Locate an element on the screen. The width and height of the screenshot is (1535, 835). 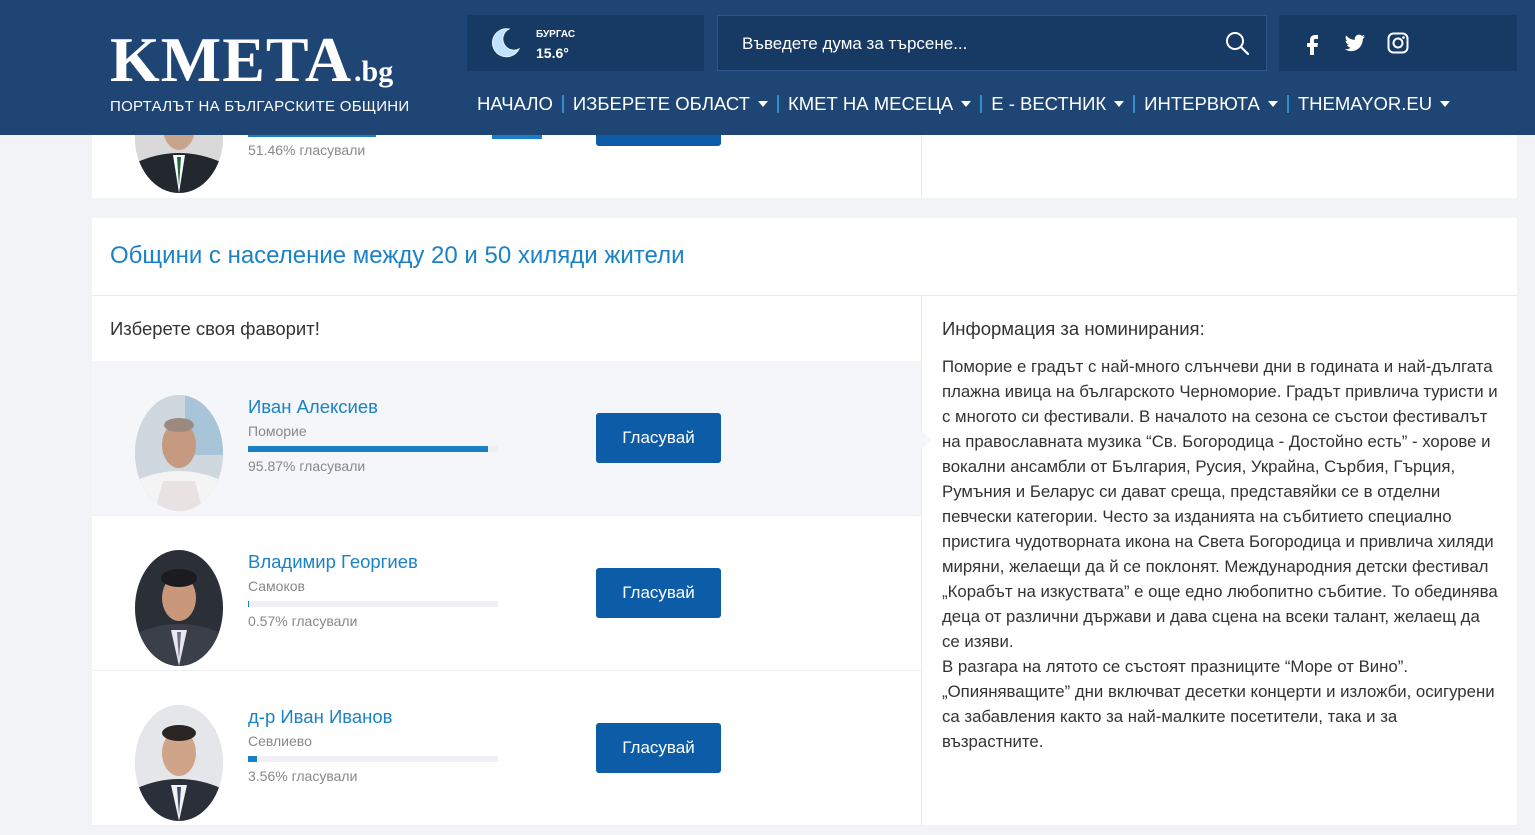
logo-tld: .bg is located at coordinates (374, 71).